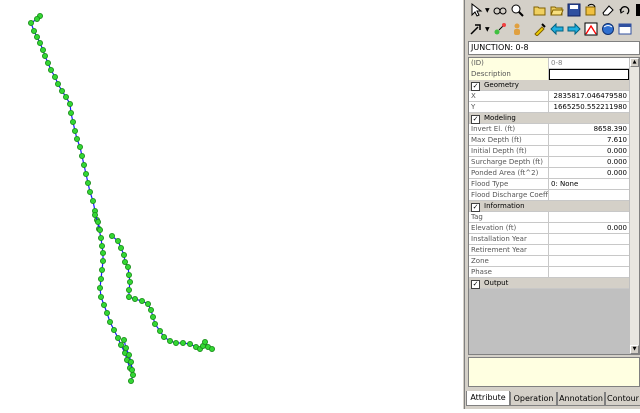 Image resolution: width=640 pixels, height=413 pixels. What do you see at coordinates (517, 10) in the screenshot?
I see `zoom-tool-icon` at bounding box center [517, 10].